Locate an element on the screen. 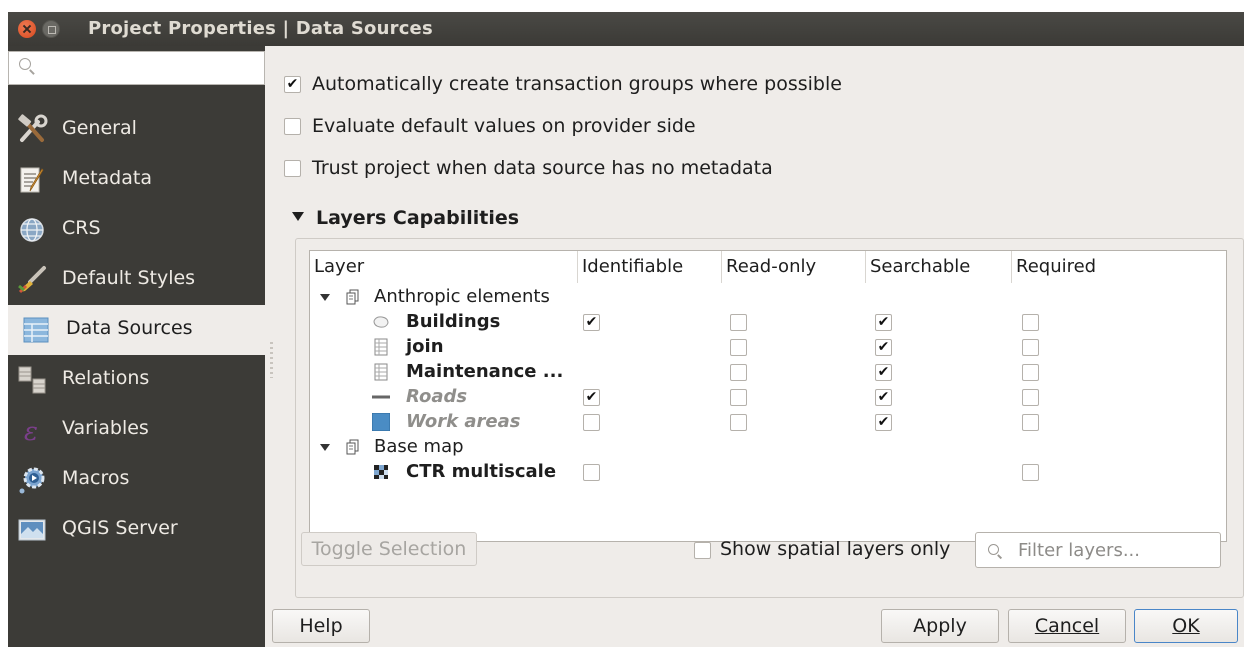  layer-name: Roads is located at coordinates (437, 396).